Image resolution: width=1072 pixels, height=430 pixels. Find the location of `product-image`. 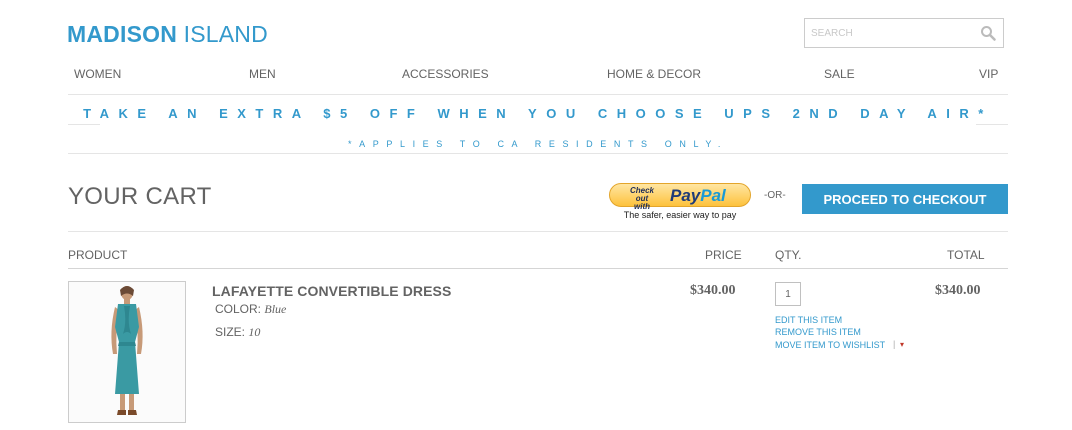

product-image is located at coordinates (127, 352).